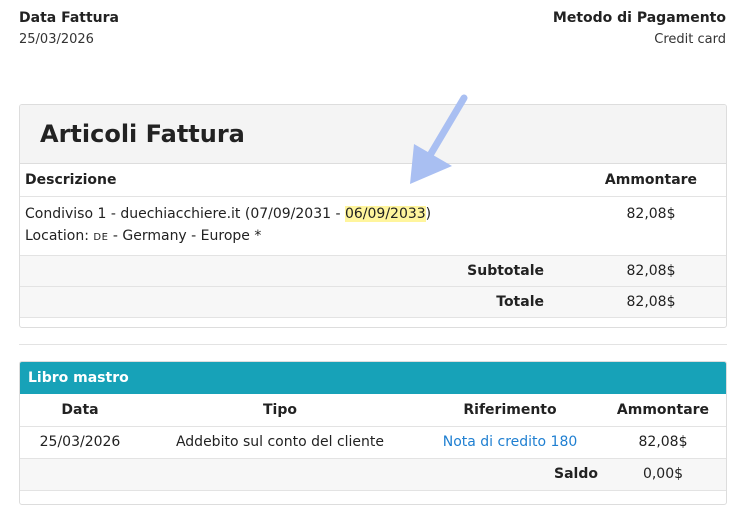  I want to click on balance-value: 0,00$, so click(663, 474).